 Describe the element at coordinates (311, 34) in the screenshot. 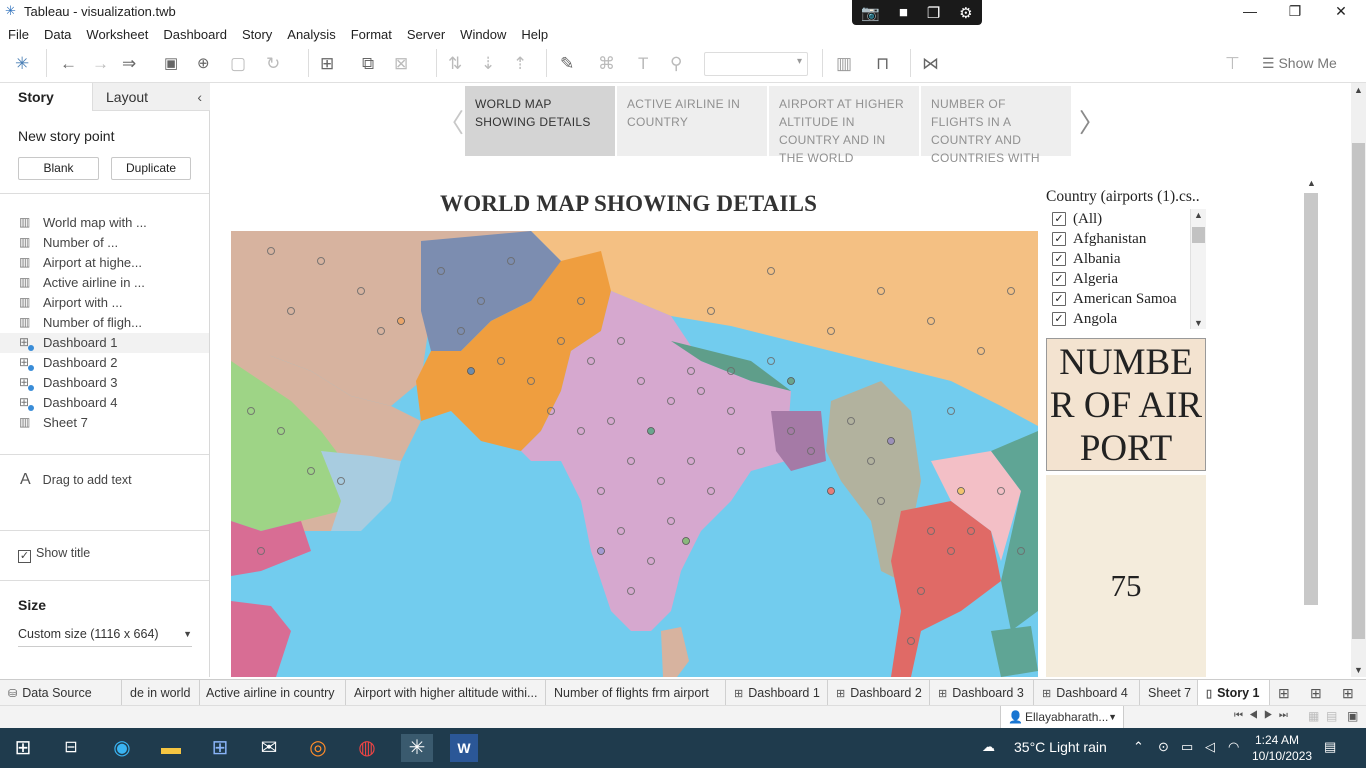

I see `menu-analysis: Analysis` at that location.